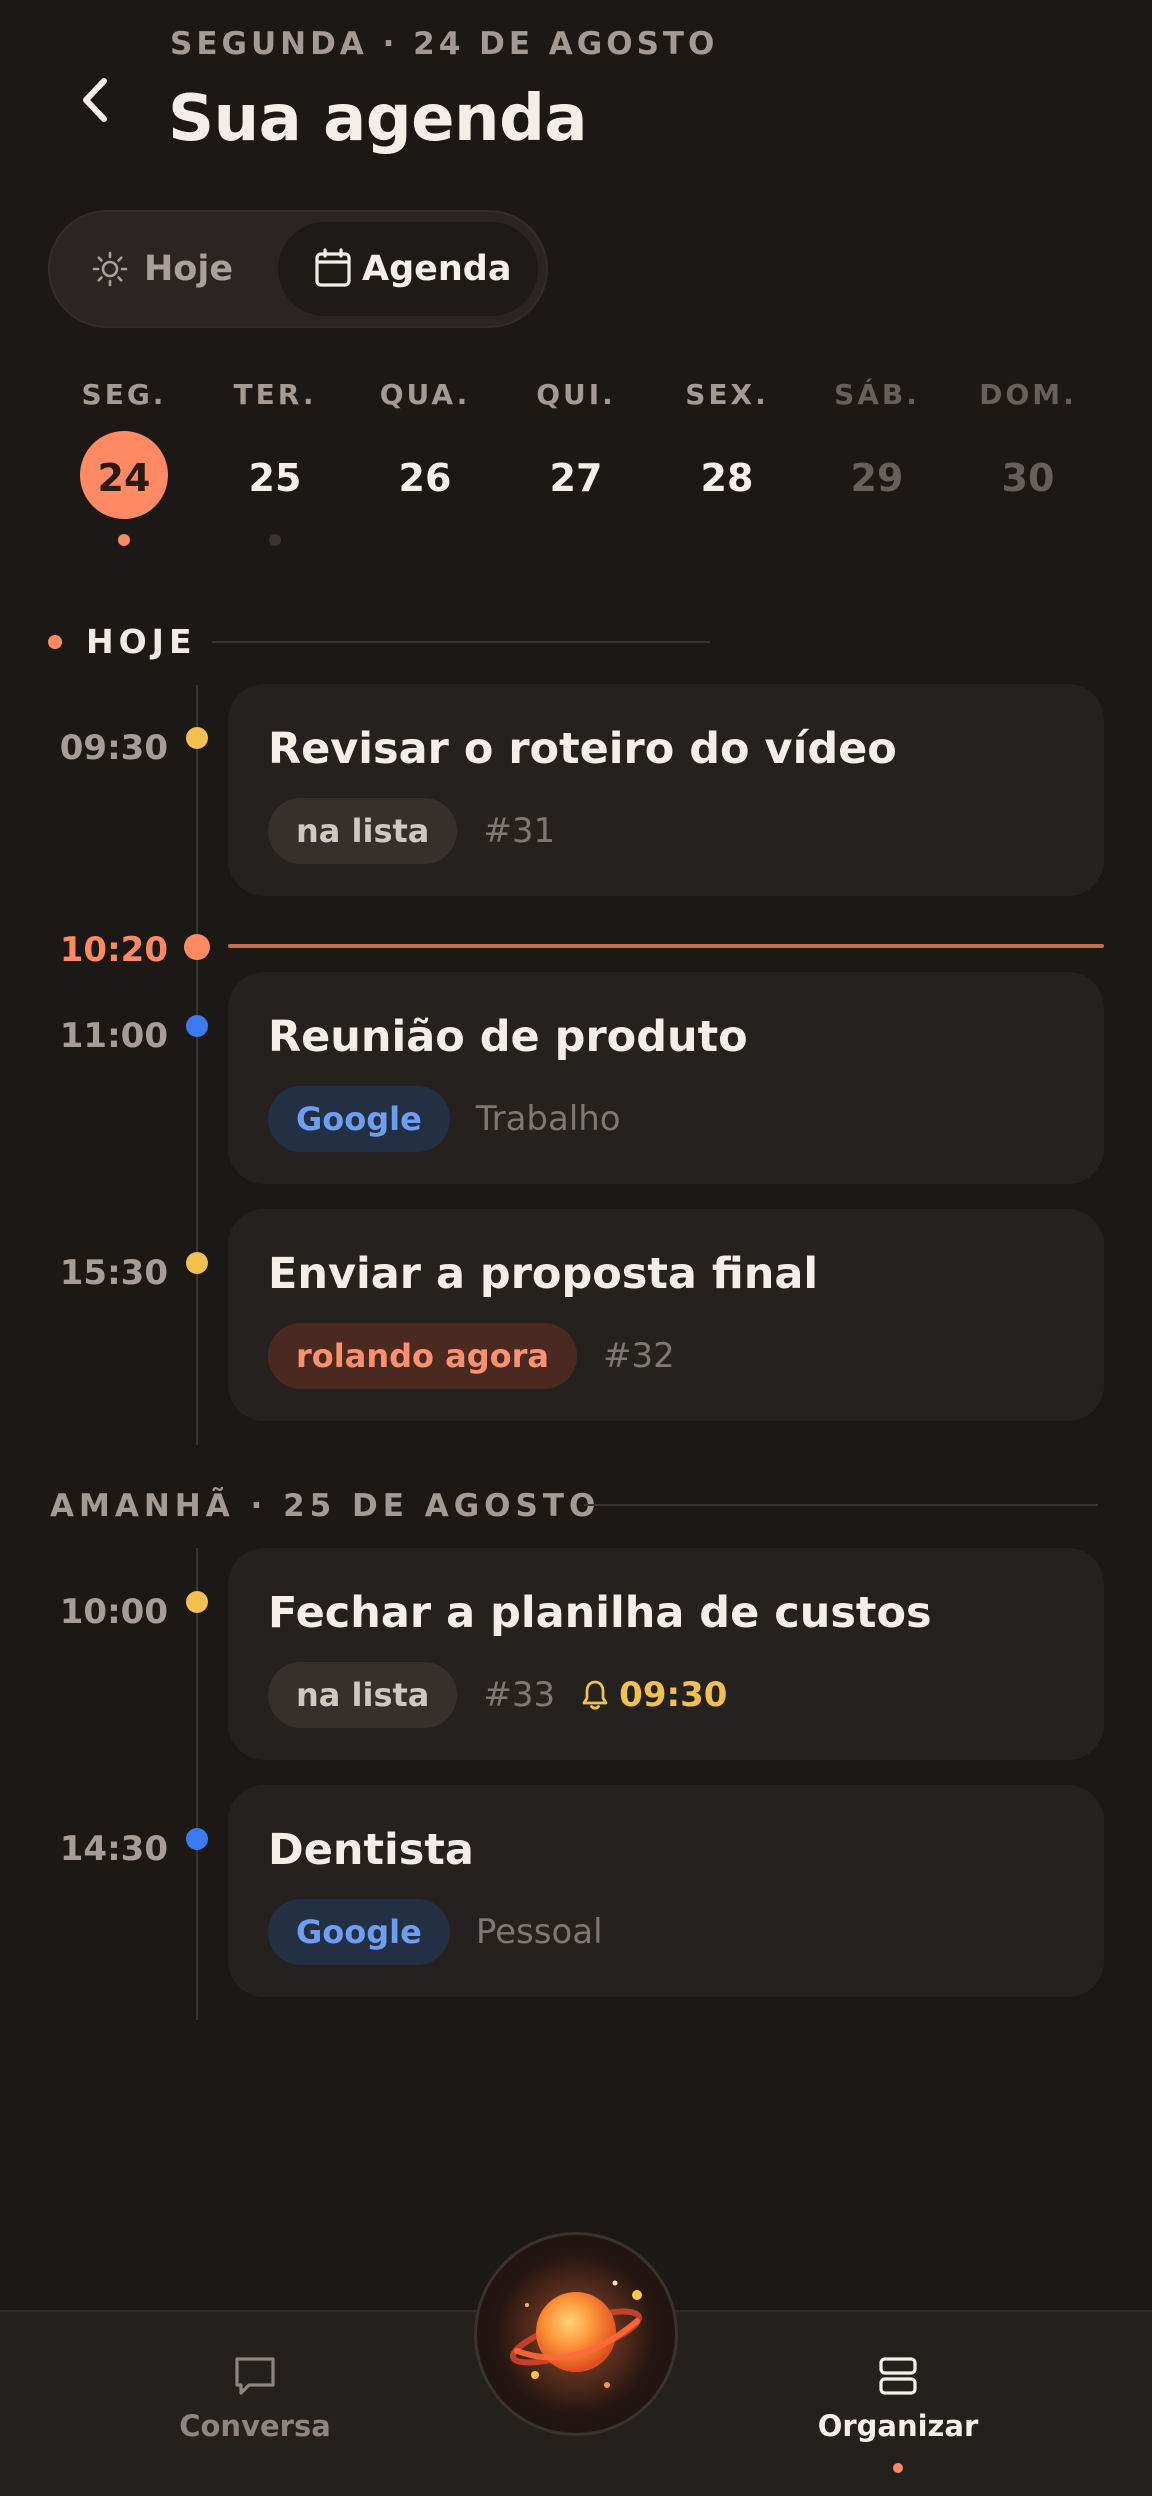 This screenshot has height=2496, width=1152. Describe the element at coordinates (425, 478) in the screenshot. I see `day-number: 26` at that location.